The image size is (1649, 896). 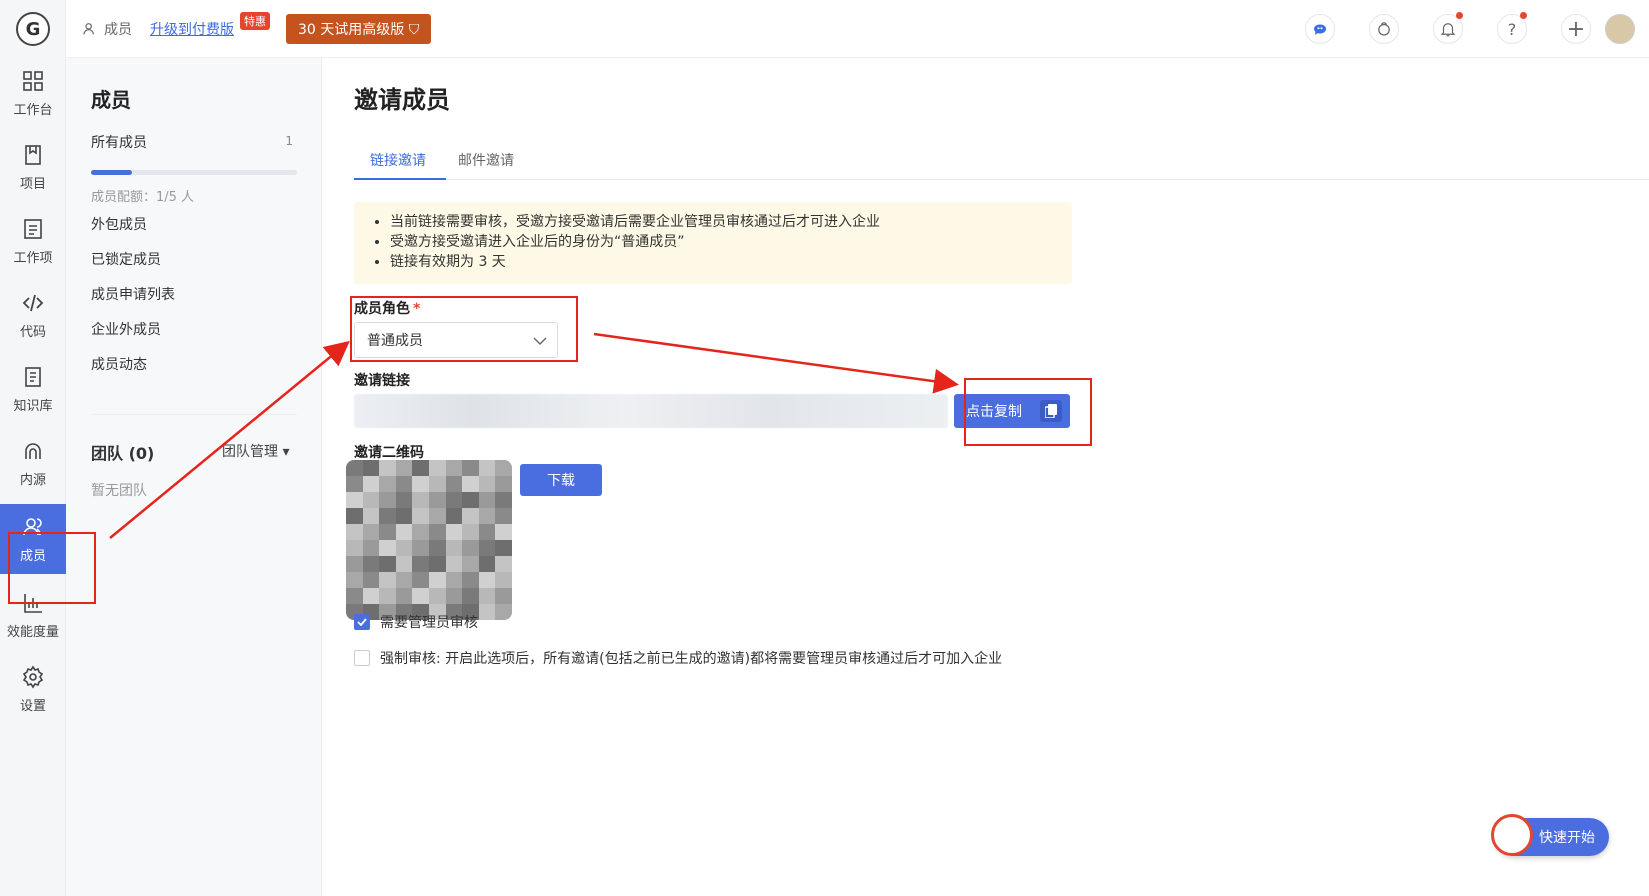 I want to click on annotation-box-copy, so click(x=1028, y=412).